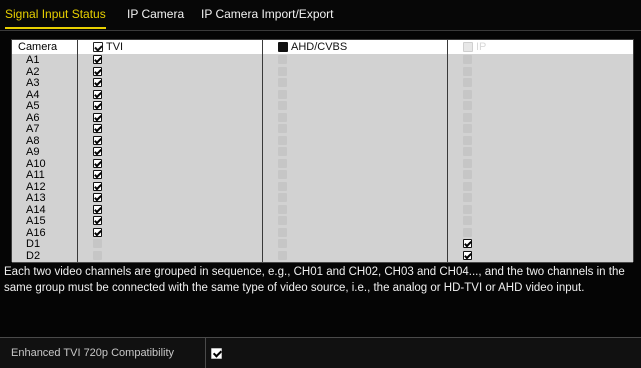 The image size is (641, 368). What do you see at coordinates (33, 152) in the screenshot?
I see `camera-name: A9` at bounding box center [33, 152].